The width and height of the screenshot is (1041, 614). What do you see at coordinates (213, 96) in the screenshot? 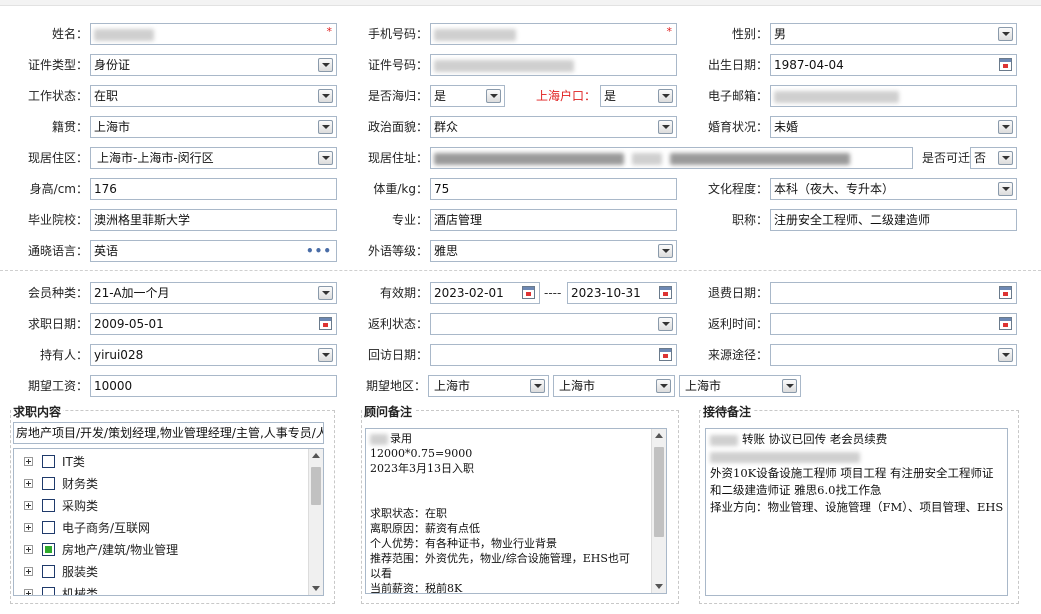
I see `workstatus-select: 在职` at bounding box center [213, 96].